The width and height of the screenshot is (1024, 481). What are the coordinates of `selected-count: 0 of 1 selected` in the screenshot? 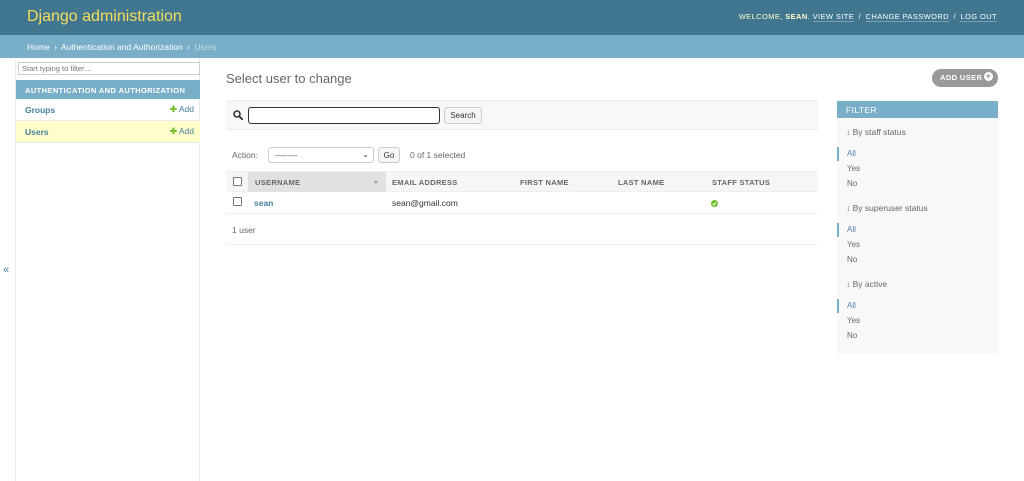 It's located at (438, 155).